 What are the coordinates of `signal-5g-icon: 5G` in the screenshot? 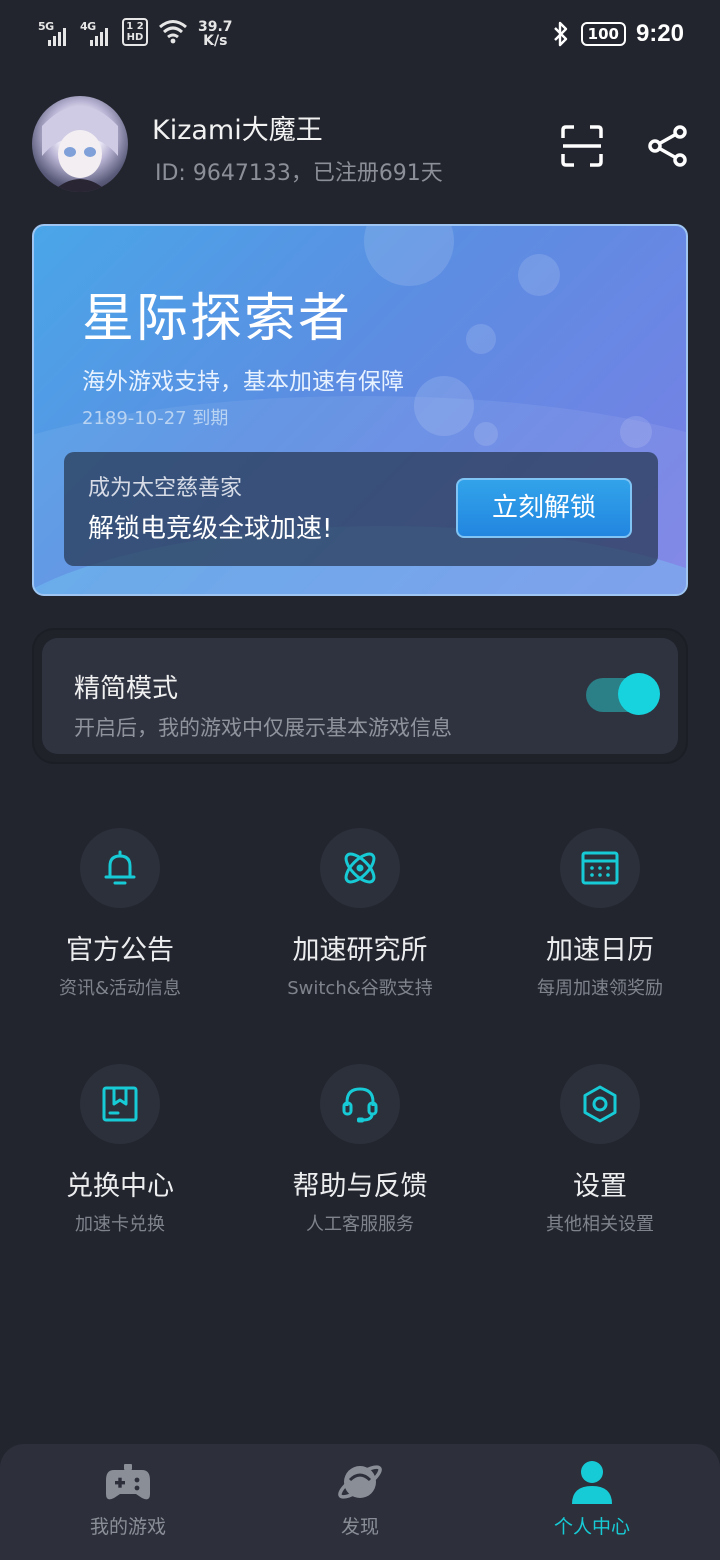 It's located at (54, 33).